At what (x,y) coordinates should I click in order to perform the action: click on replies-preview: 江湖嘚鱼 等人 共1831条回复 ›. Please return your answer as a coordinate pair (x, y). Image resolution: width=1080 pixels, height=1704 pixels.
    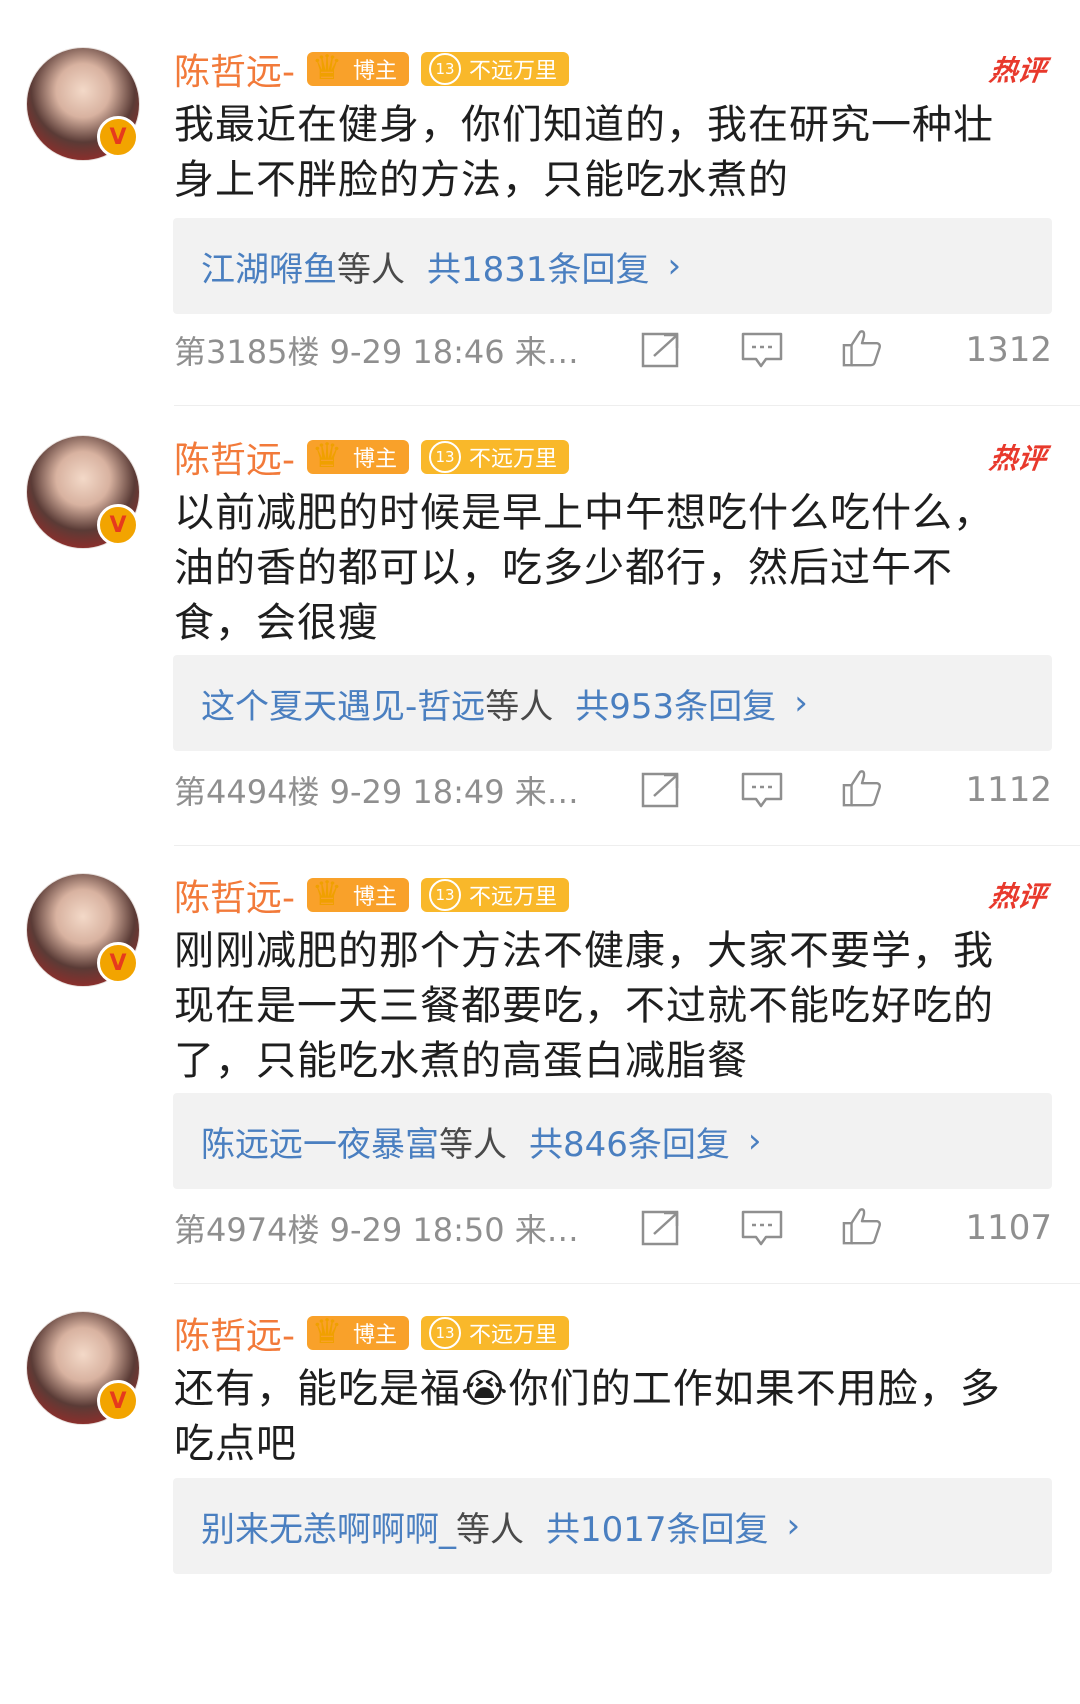
    Looking at the image, I should click on (612, 266).